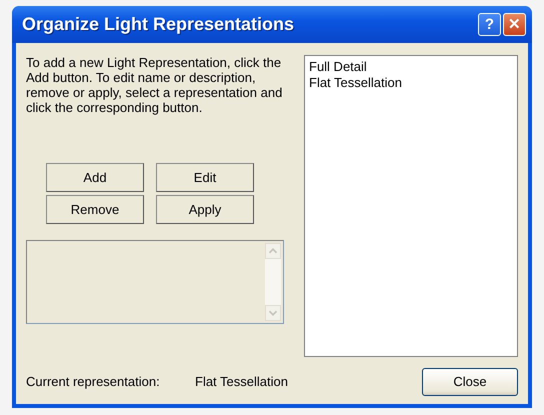  What do you see at coordinates (158, 24) in the screenshot?
I see `window-title: Organize Light Representations` at bounding box center [158, 24].